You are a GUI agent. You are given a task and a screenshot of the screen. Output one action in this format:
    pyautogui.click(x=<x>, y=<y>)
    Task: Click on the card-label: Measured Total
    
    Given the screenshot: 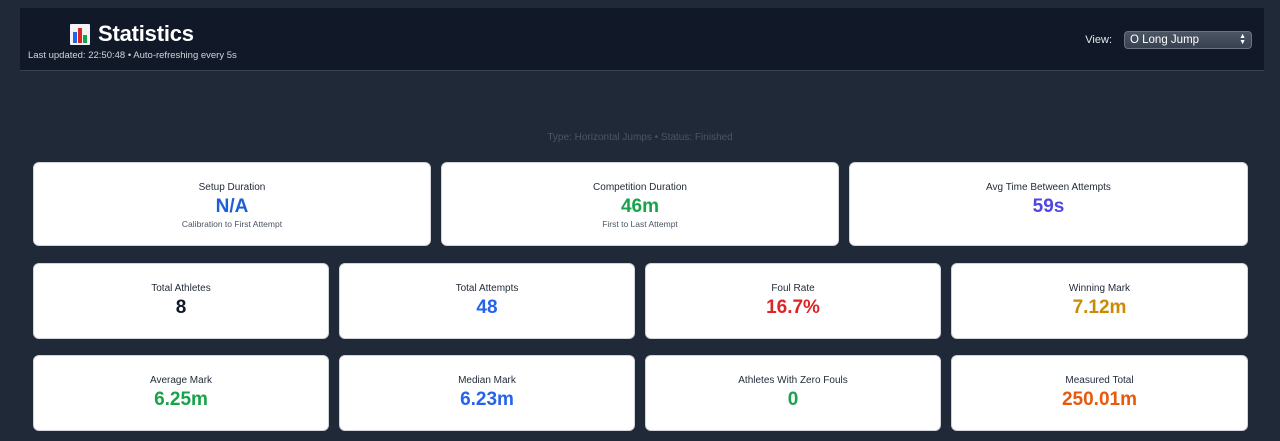 What is the action you would take?
    pyautogui.click(x=1099, y=380)
    